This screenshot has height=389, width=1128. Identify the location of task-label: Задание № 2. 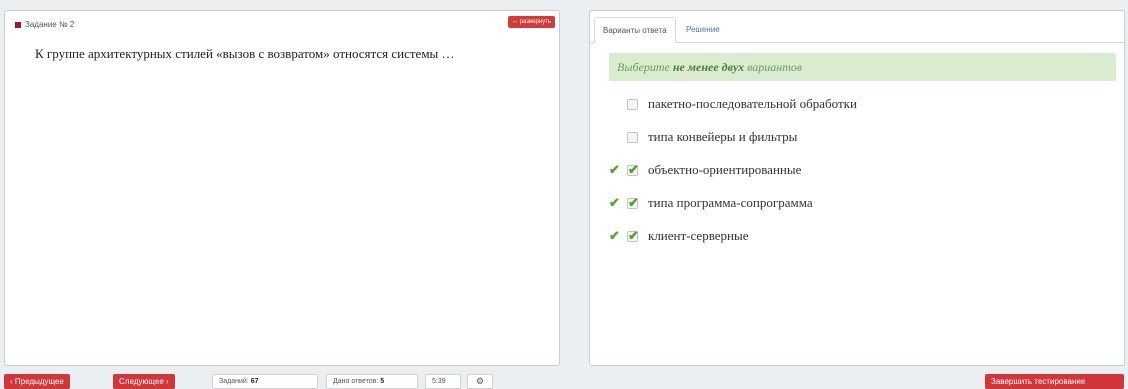
(44, 24).